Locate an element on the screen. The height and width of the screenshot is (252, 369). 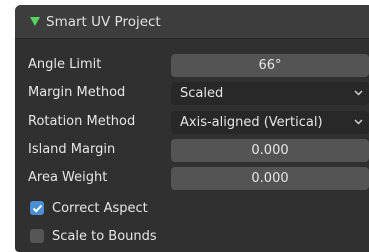
margin-method-dropdown: Scaled is located at coordinates (270, 93).